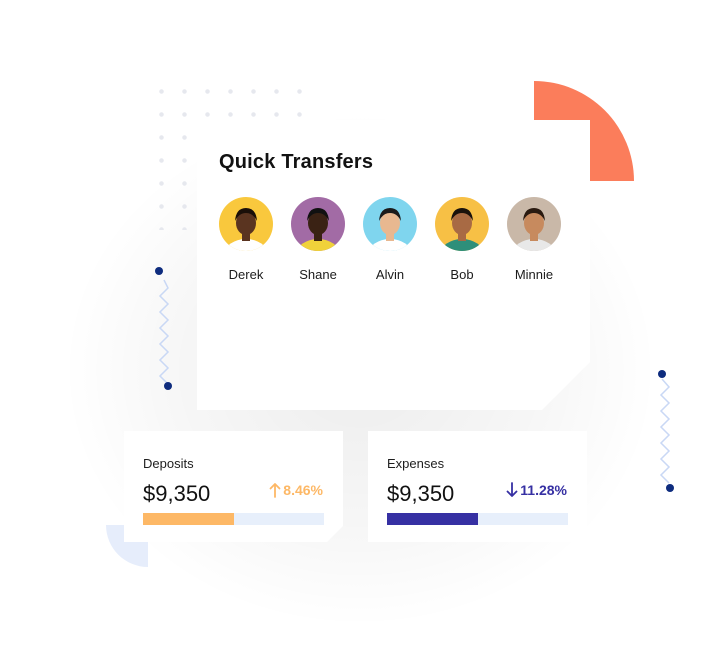 The image size is (714, 671). I want to click on deposits-progress-fill, so click(188, 519).